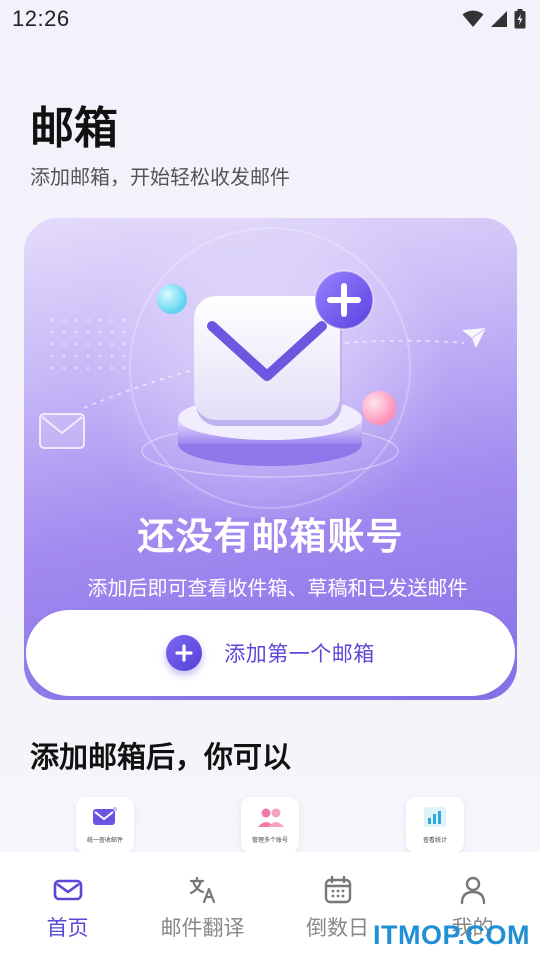 This screenshot has width=540, height=960. I want to click on status-icons, so click(494, 19).